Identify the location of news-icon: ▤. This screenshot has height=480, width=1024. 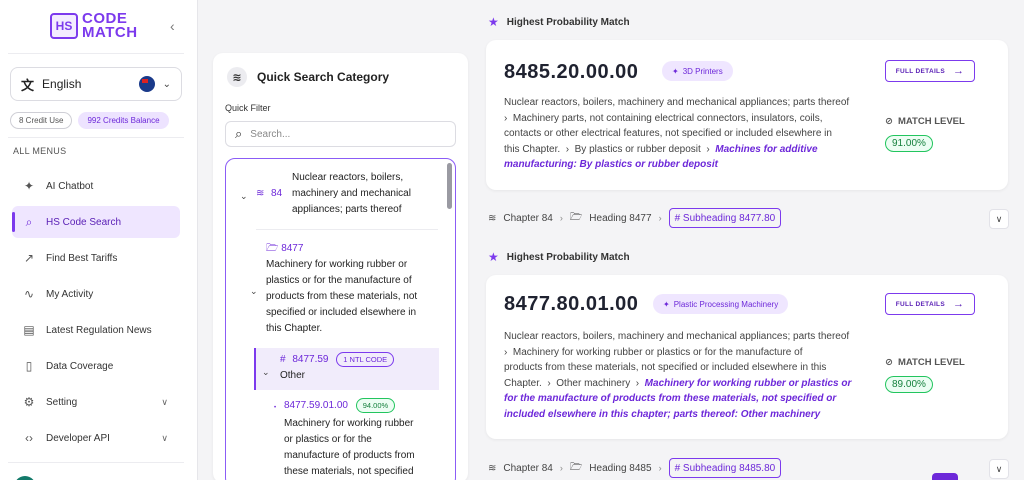
(29, 330).